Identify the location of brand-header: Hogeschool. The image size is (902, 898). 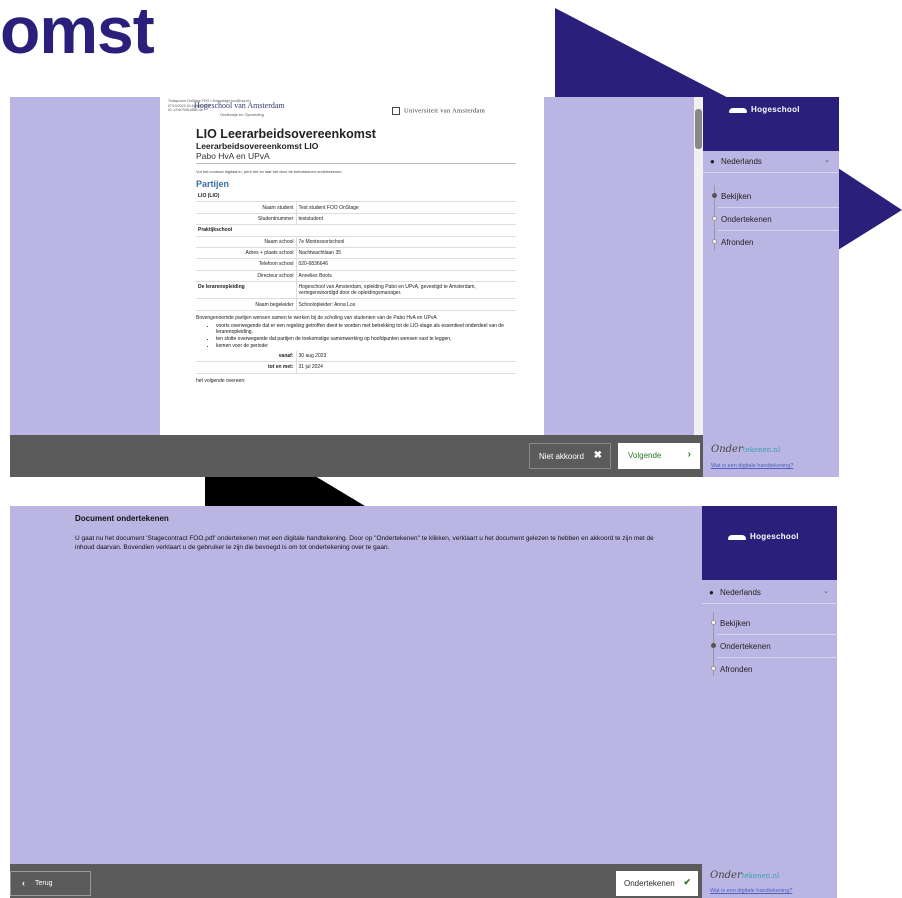
(769, 543).